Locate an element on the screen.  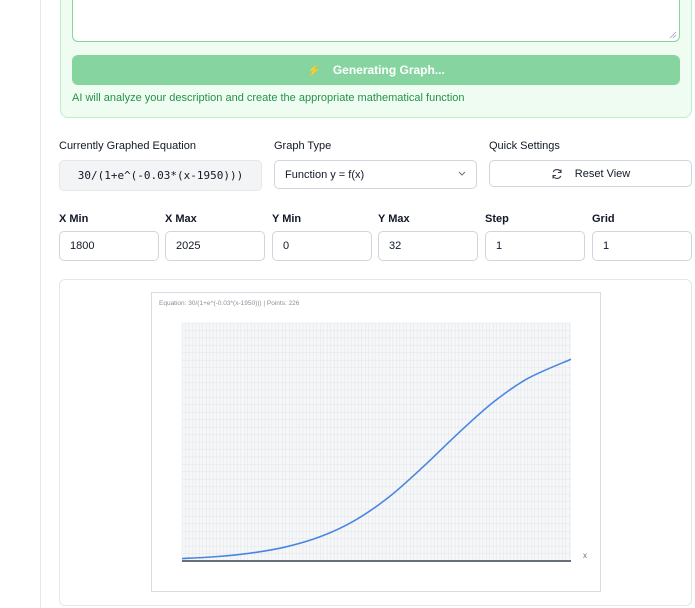
reset-view-button: Reset View is located at coordinates (590, 173).